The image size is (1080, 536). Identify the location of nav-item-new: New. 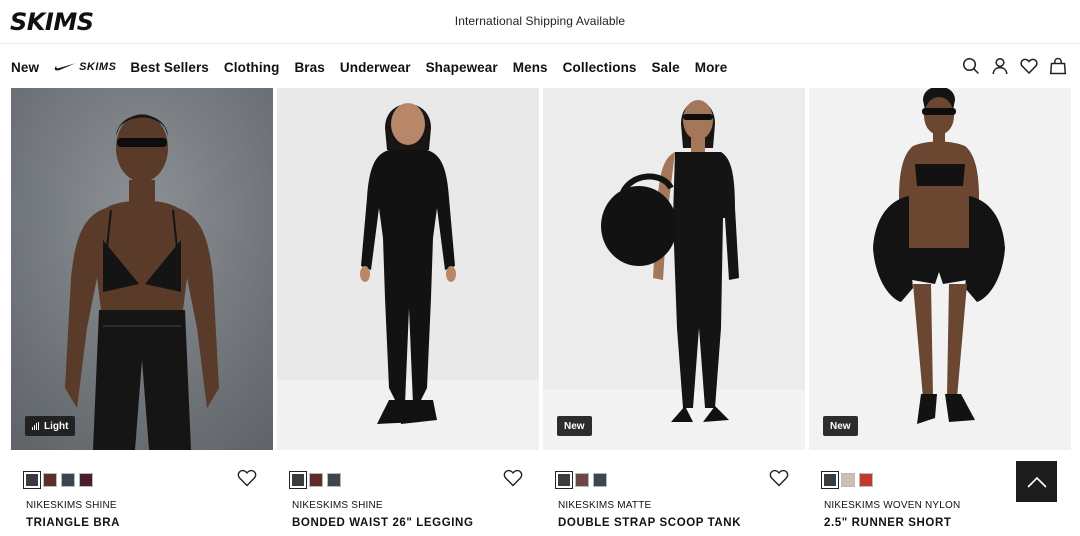
(25, 67).